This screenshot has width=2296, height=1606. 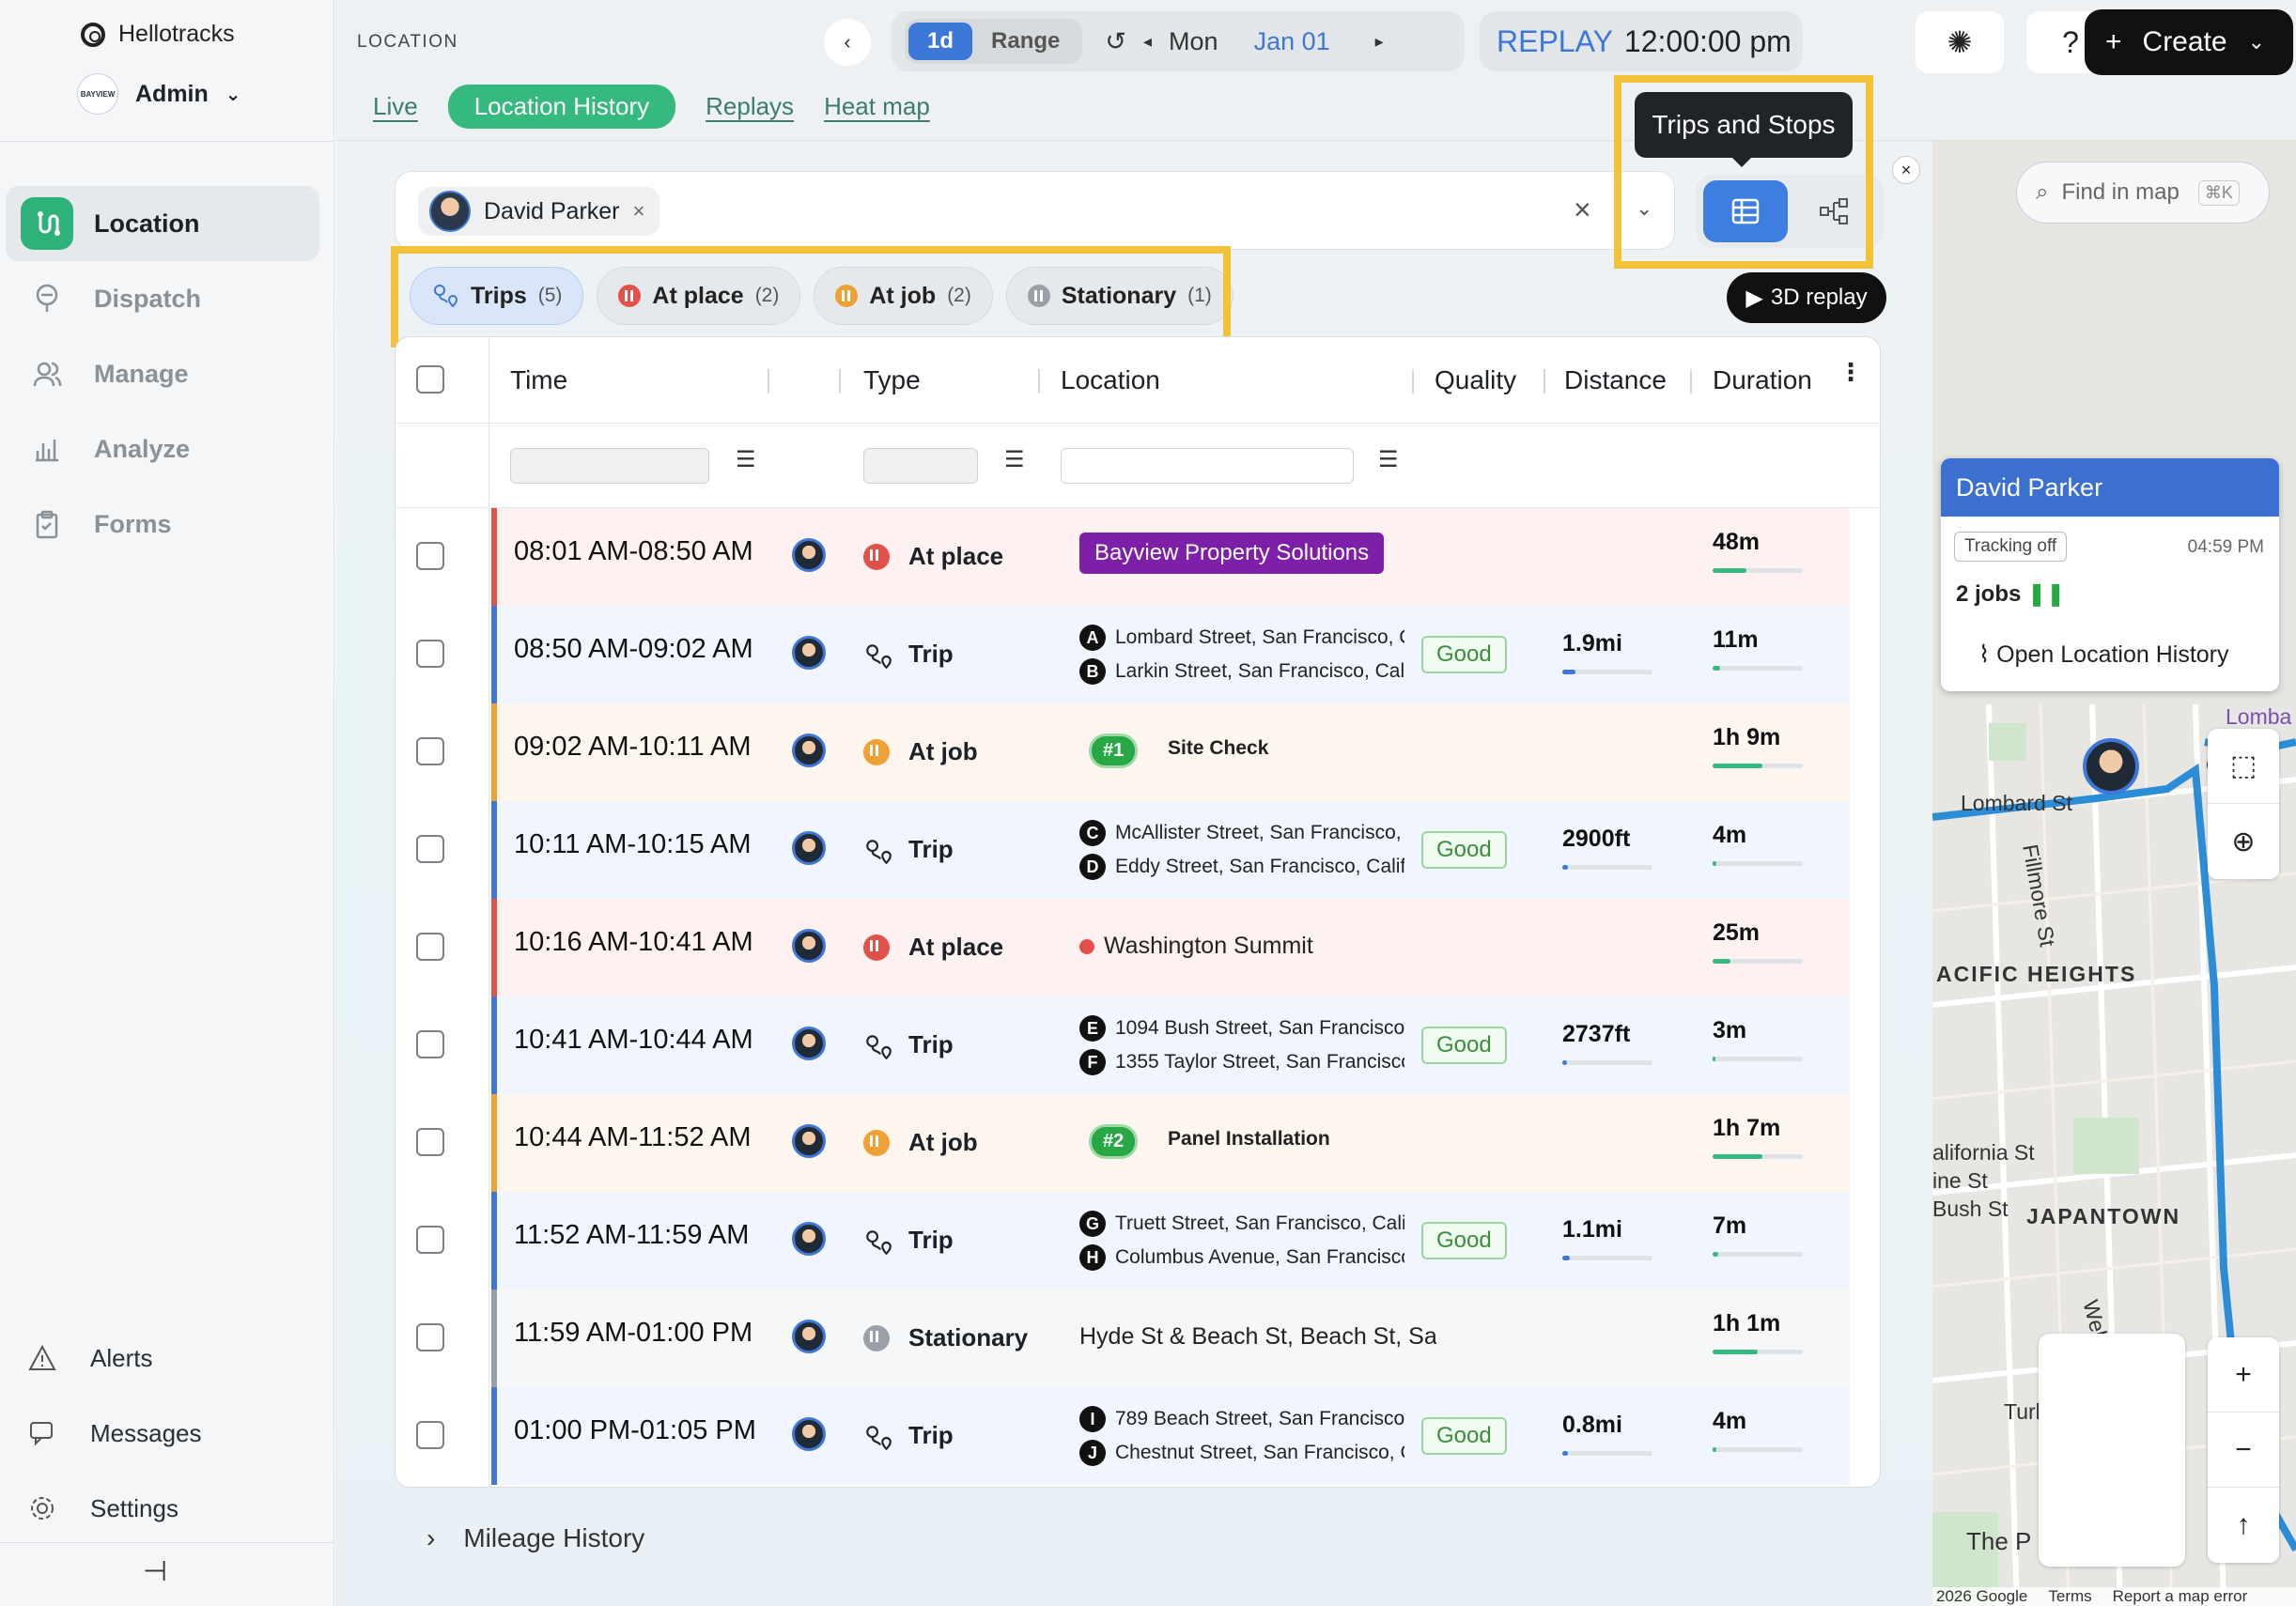 What do you see at coordinates (2180, 1596) in the screenshot?
I see `map-report-link: Report a map error` at bounding box center [2180, 1596].